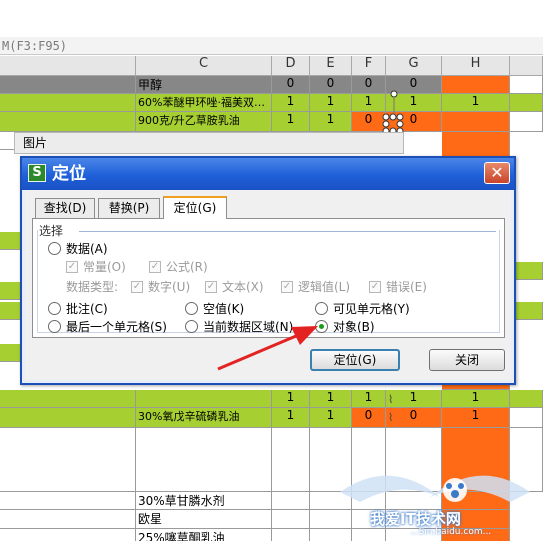 The width and height of the screenshot is (543, 541). Describe the element at coordinates (53, 230) in the screenshot. I see `group-label-select: 选择` at that location.